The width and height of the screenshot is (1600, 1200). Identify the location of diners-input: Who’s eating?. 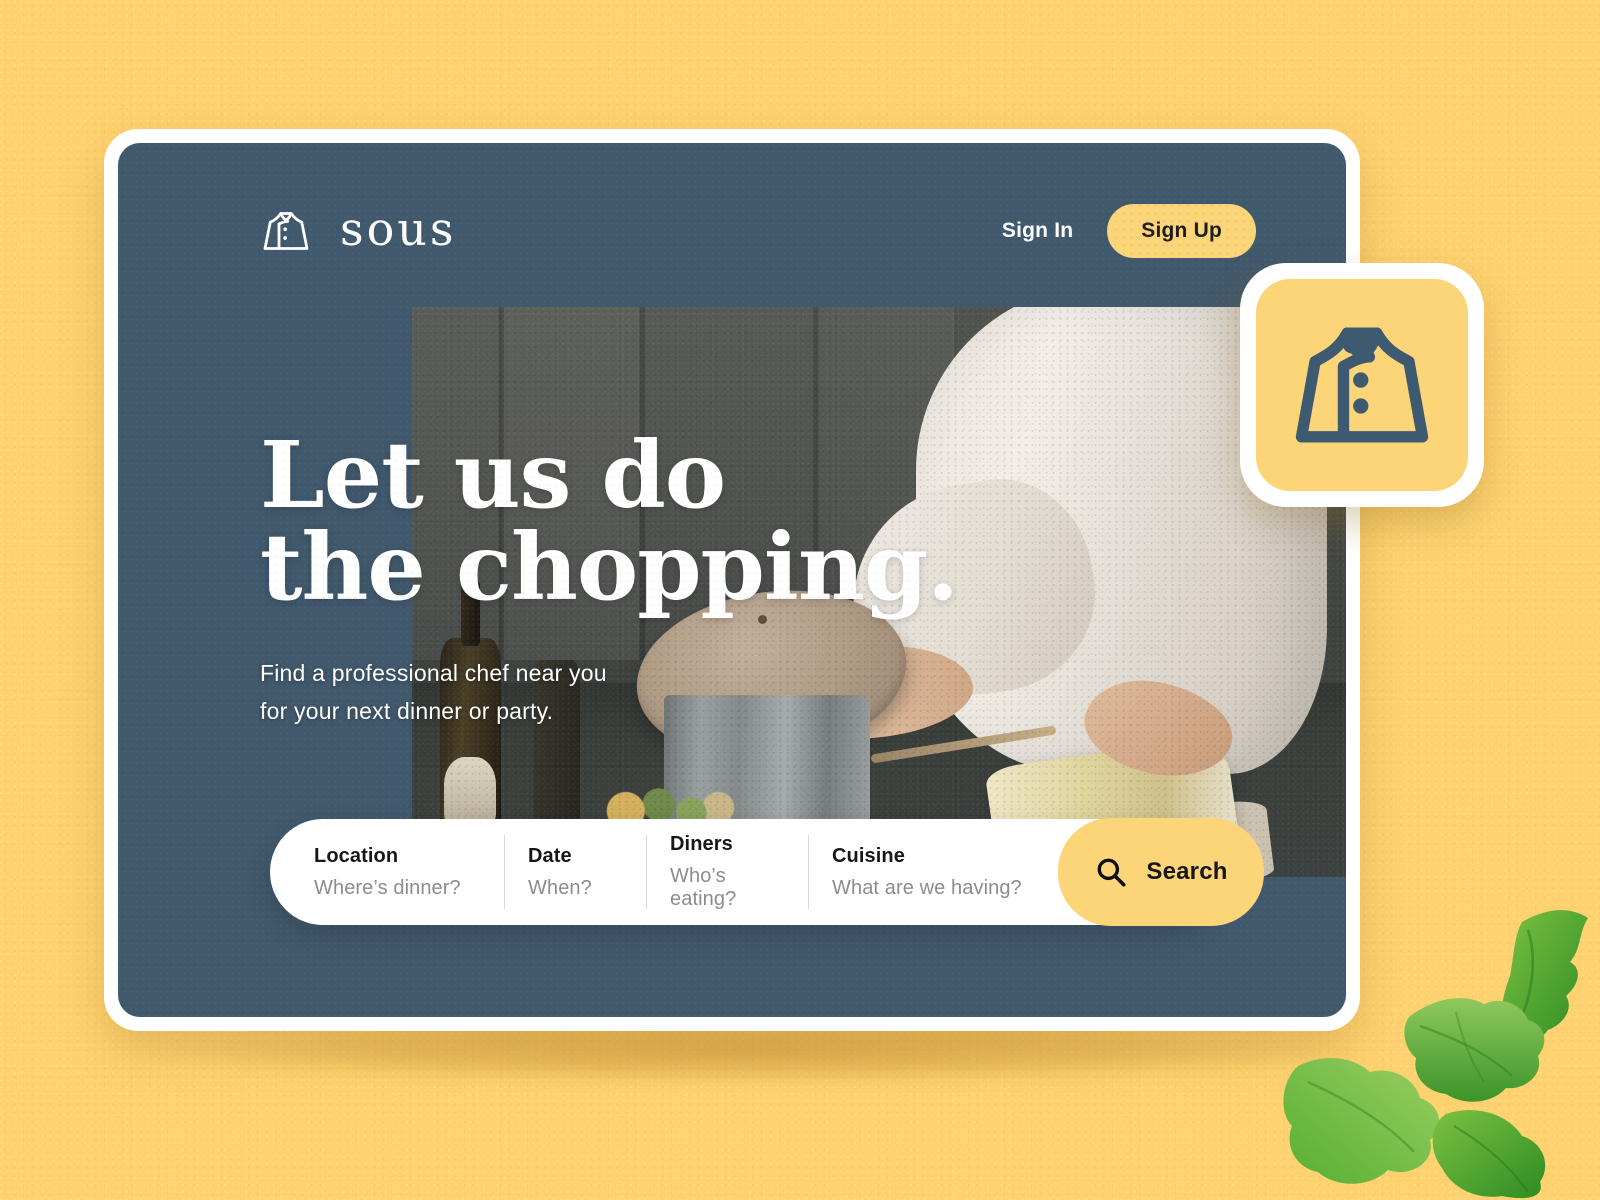
(728, 888).